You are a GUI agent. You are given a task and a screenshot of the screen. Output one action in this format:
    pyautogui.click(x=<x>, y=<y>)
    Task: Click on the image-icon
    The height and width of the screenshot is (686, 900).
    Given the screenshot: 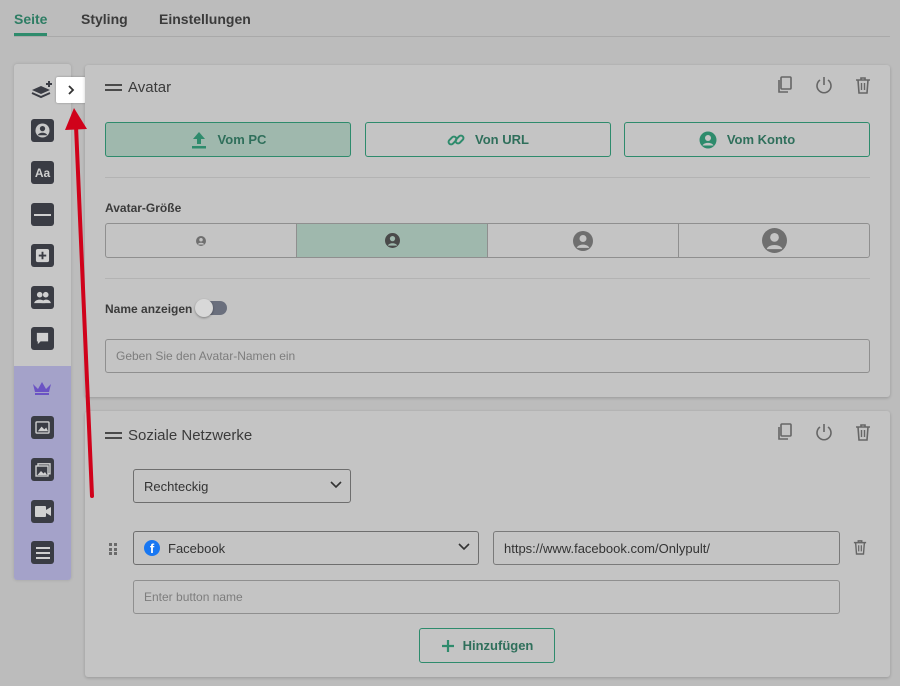 What is the action you would take?
    pyautogui.click(x=42, y=427)
    